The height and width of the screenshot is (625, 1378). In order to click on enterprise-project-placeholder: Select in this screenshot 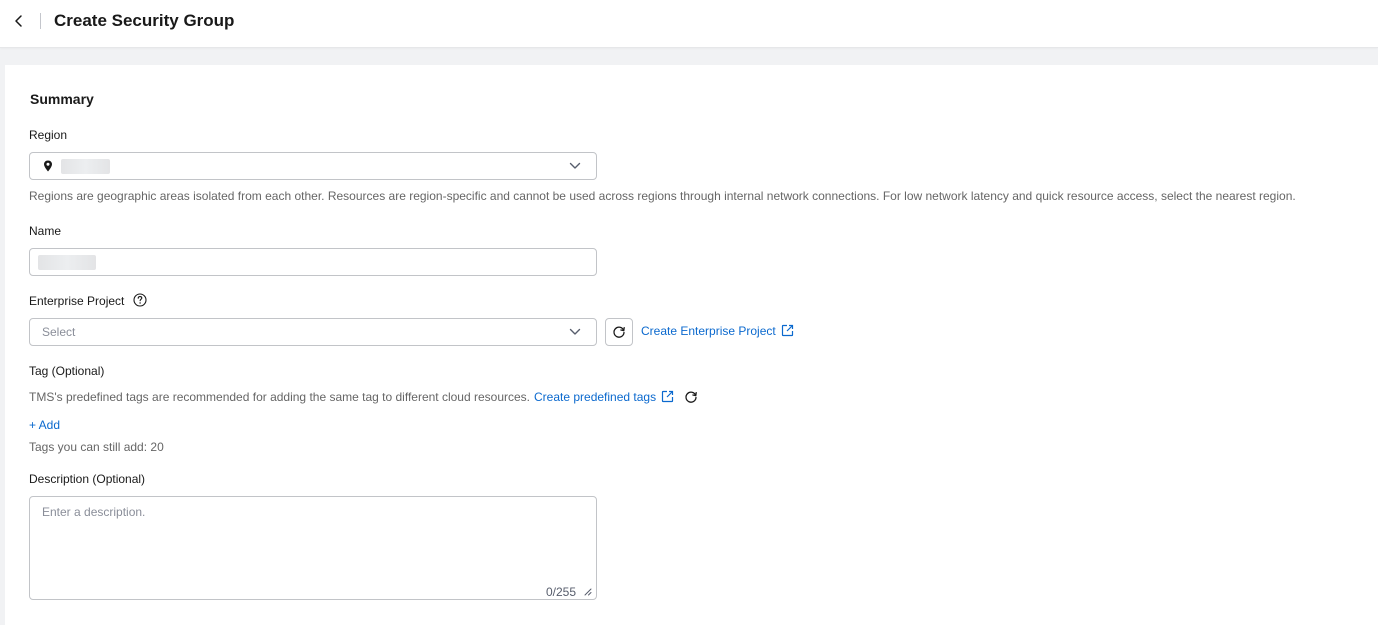, I will do `click(59, 332)`.